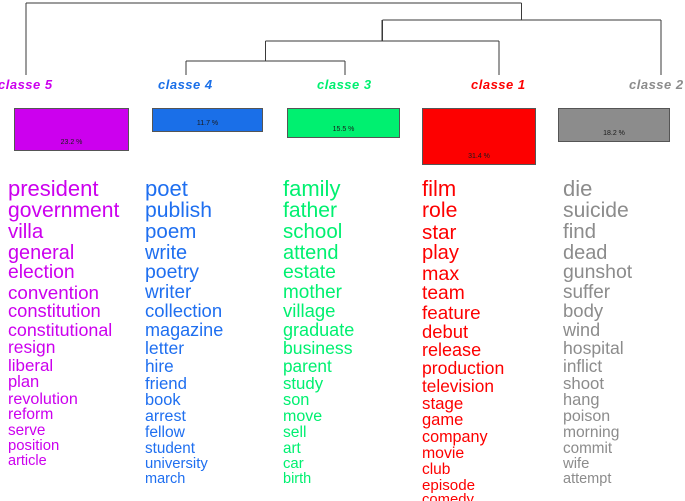 This screenshot has width=685, height=501. I want to click on class-word: sell, so click(295, 433).